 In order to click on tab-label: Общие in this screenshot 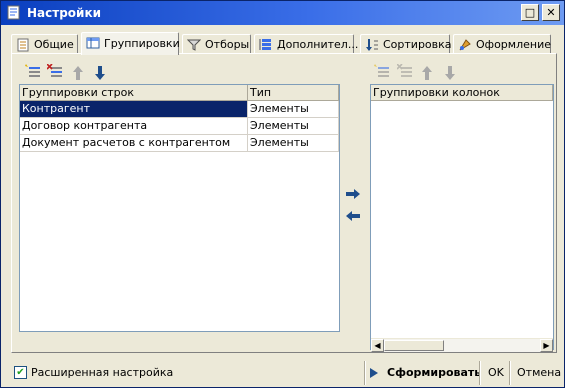, I will do `click(54, 44)`.